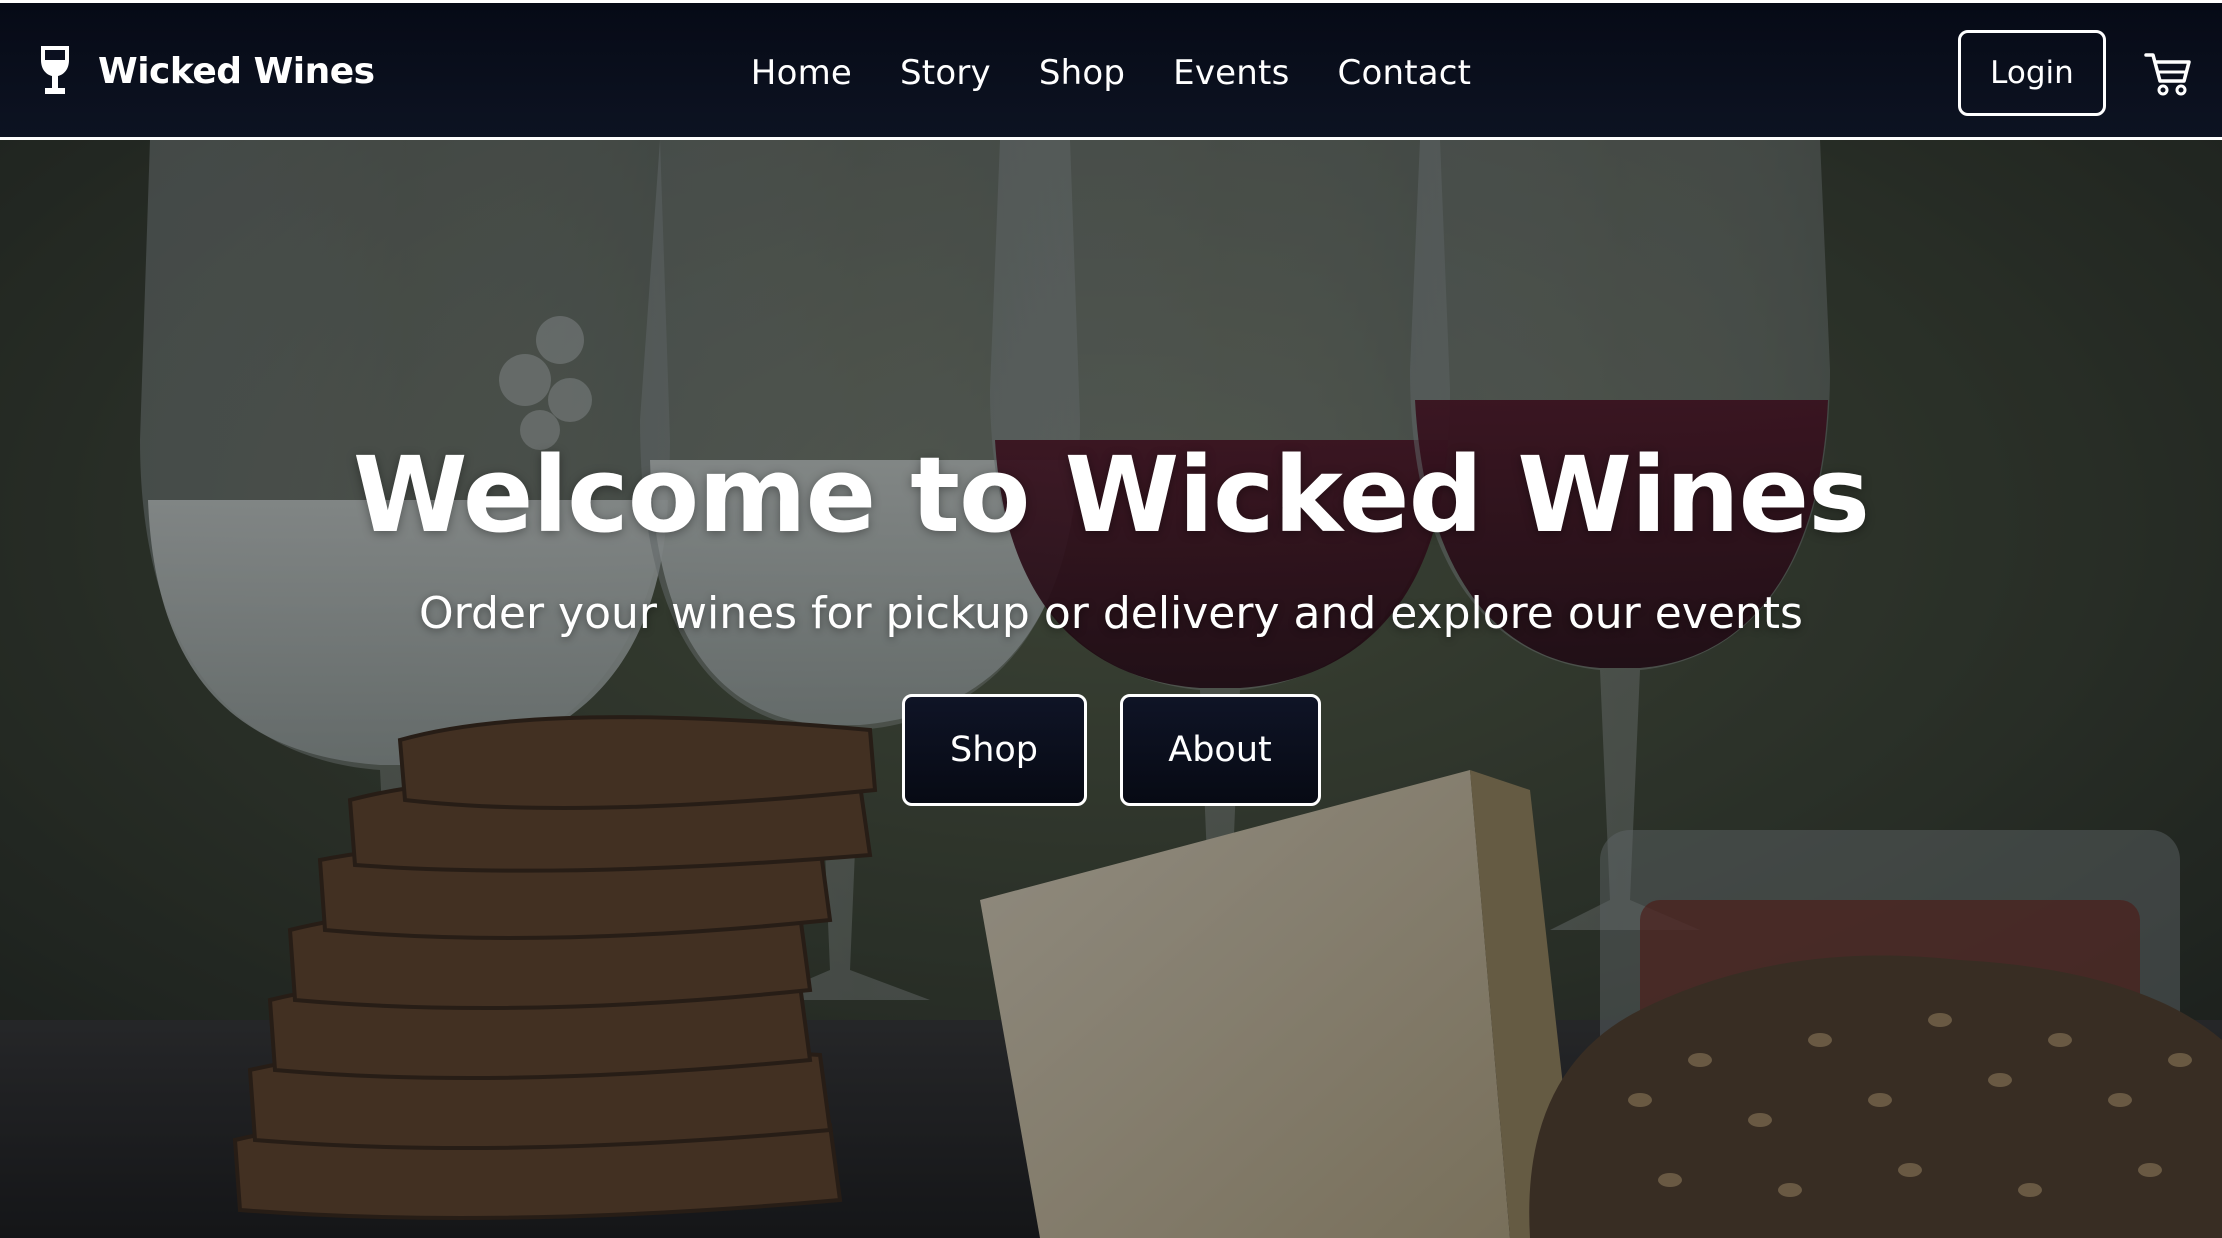 This screenshot has height=1238, width=2222. What do you see at coordinates (236, 71) in the screenshot?
I see `brand-name: Wicked Wines` at bounding box center [236, 71].